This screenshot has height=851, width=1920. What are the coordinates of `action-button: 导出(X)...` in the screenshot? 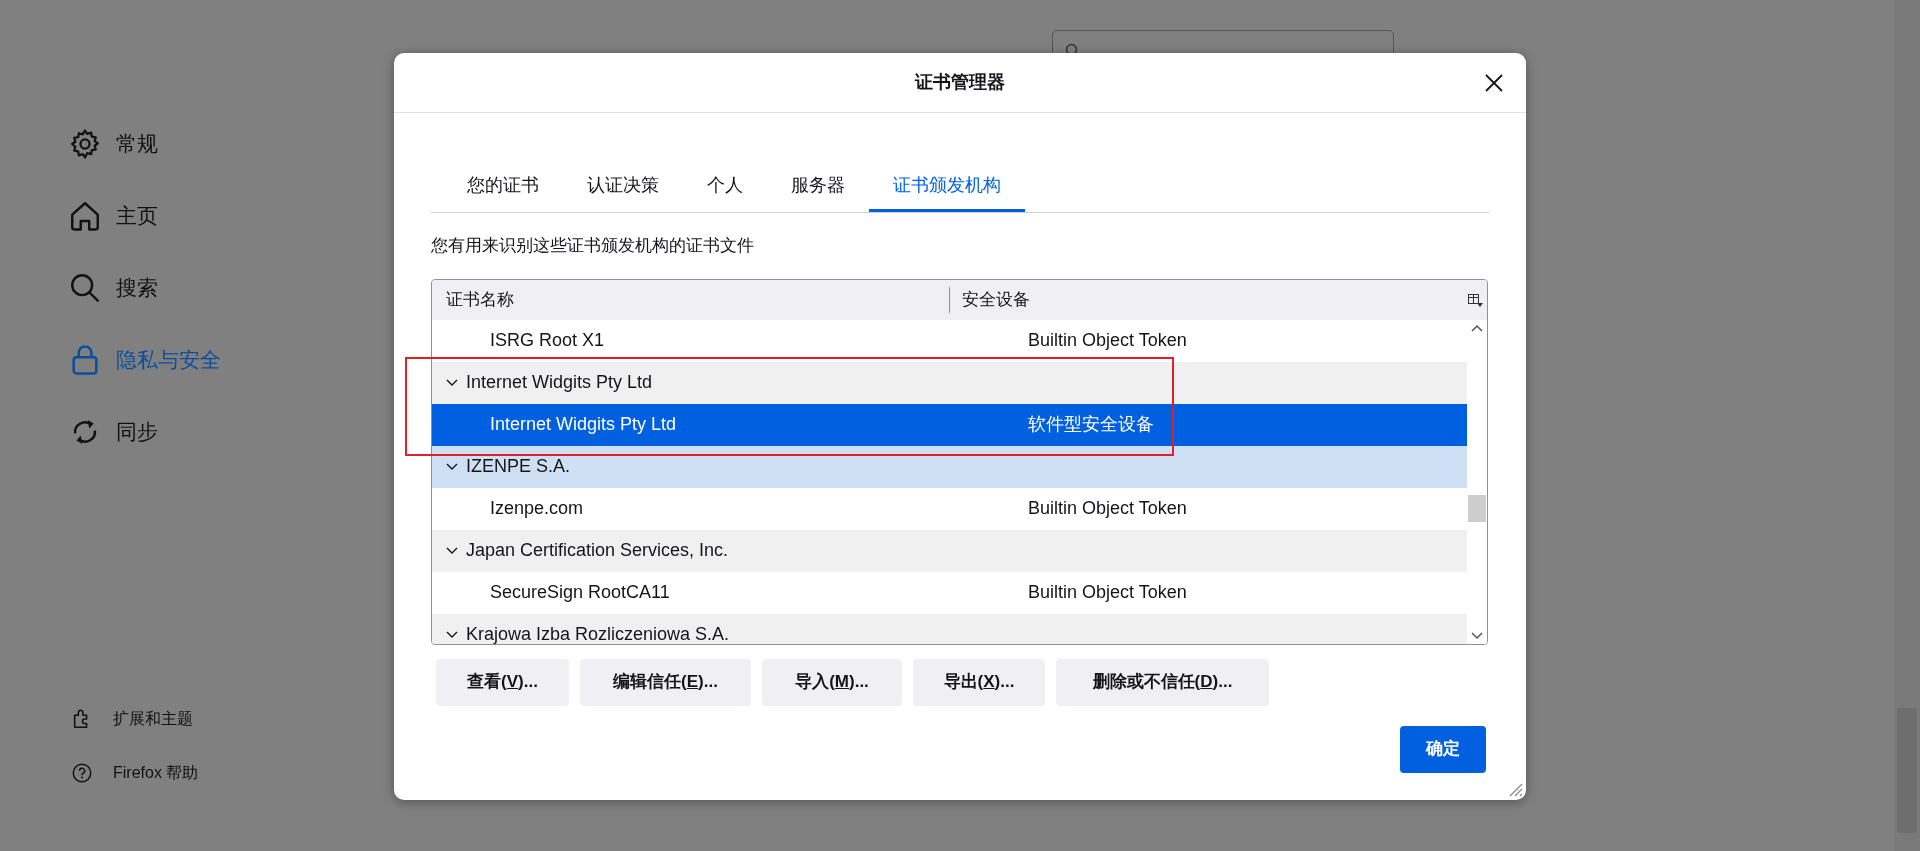 It's located at (979, 682).